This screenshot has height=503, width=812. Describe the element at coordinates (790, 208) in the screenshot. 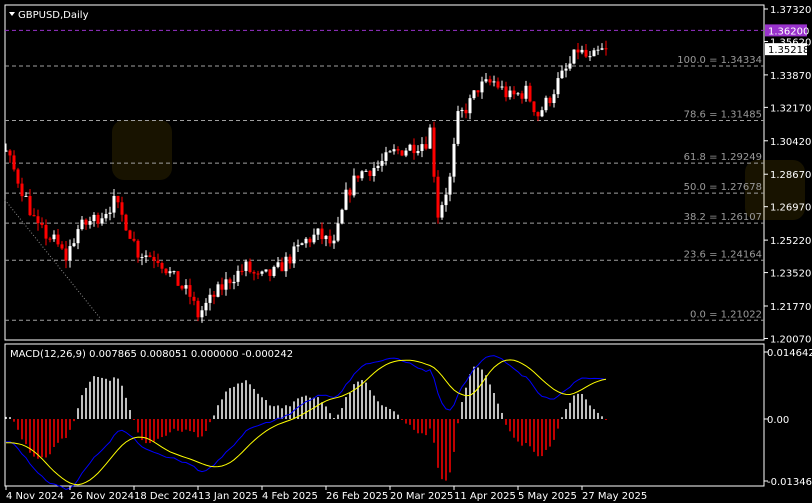

I see `price-axis-label: 1.26970` at that location.